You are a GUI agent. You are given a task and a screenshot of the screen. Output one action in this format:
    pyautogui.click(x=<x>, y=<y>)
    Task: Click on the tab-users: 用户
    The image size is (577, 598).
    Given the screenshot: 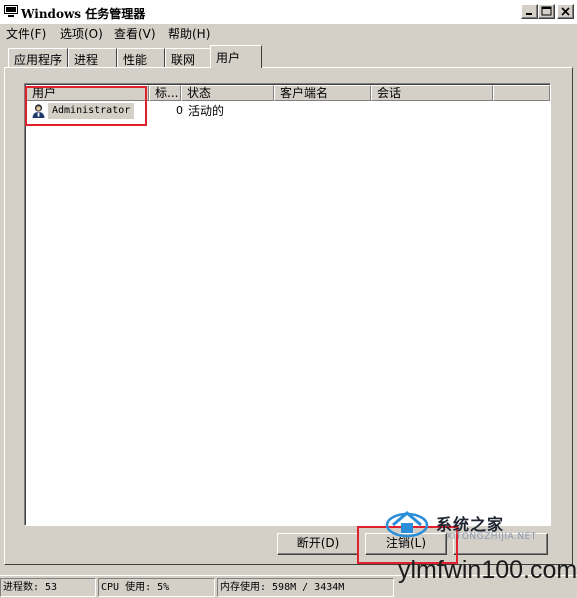 What is the action you would take?
    pyautogui.click(x=236, y=56)
    